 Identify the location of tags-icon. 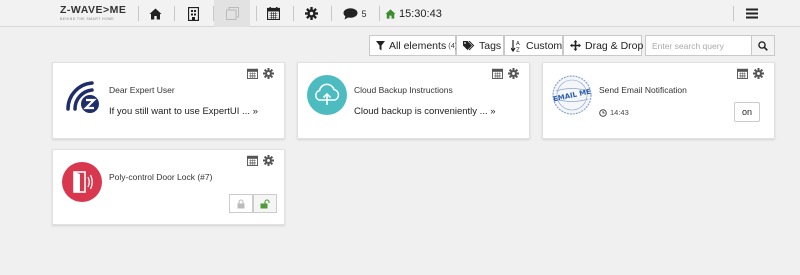
(469, 45).